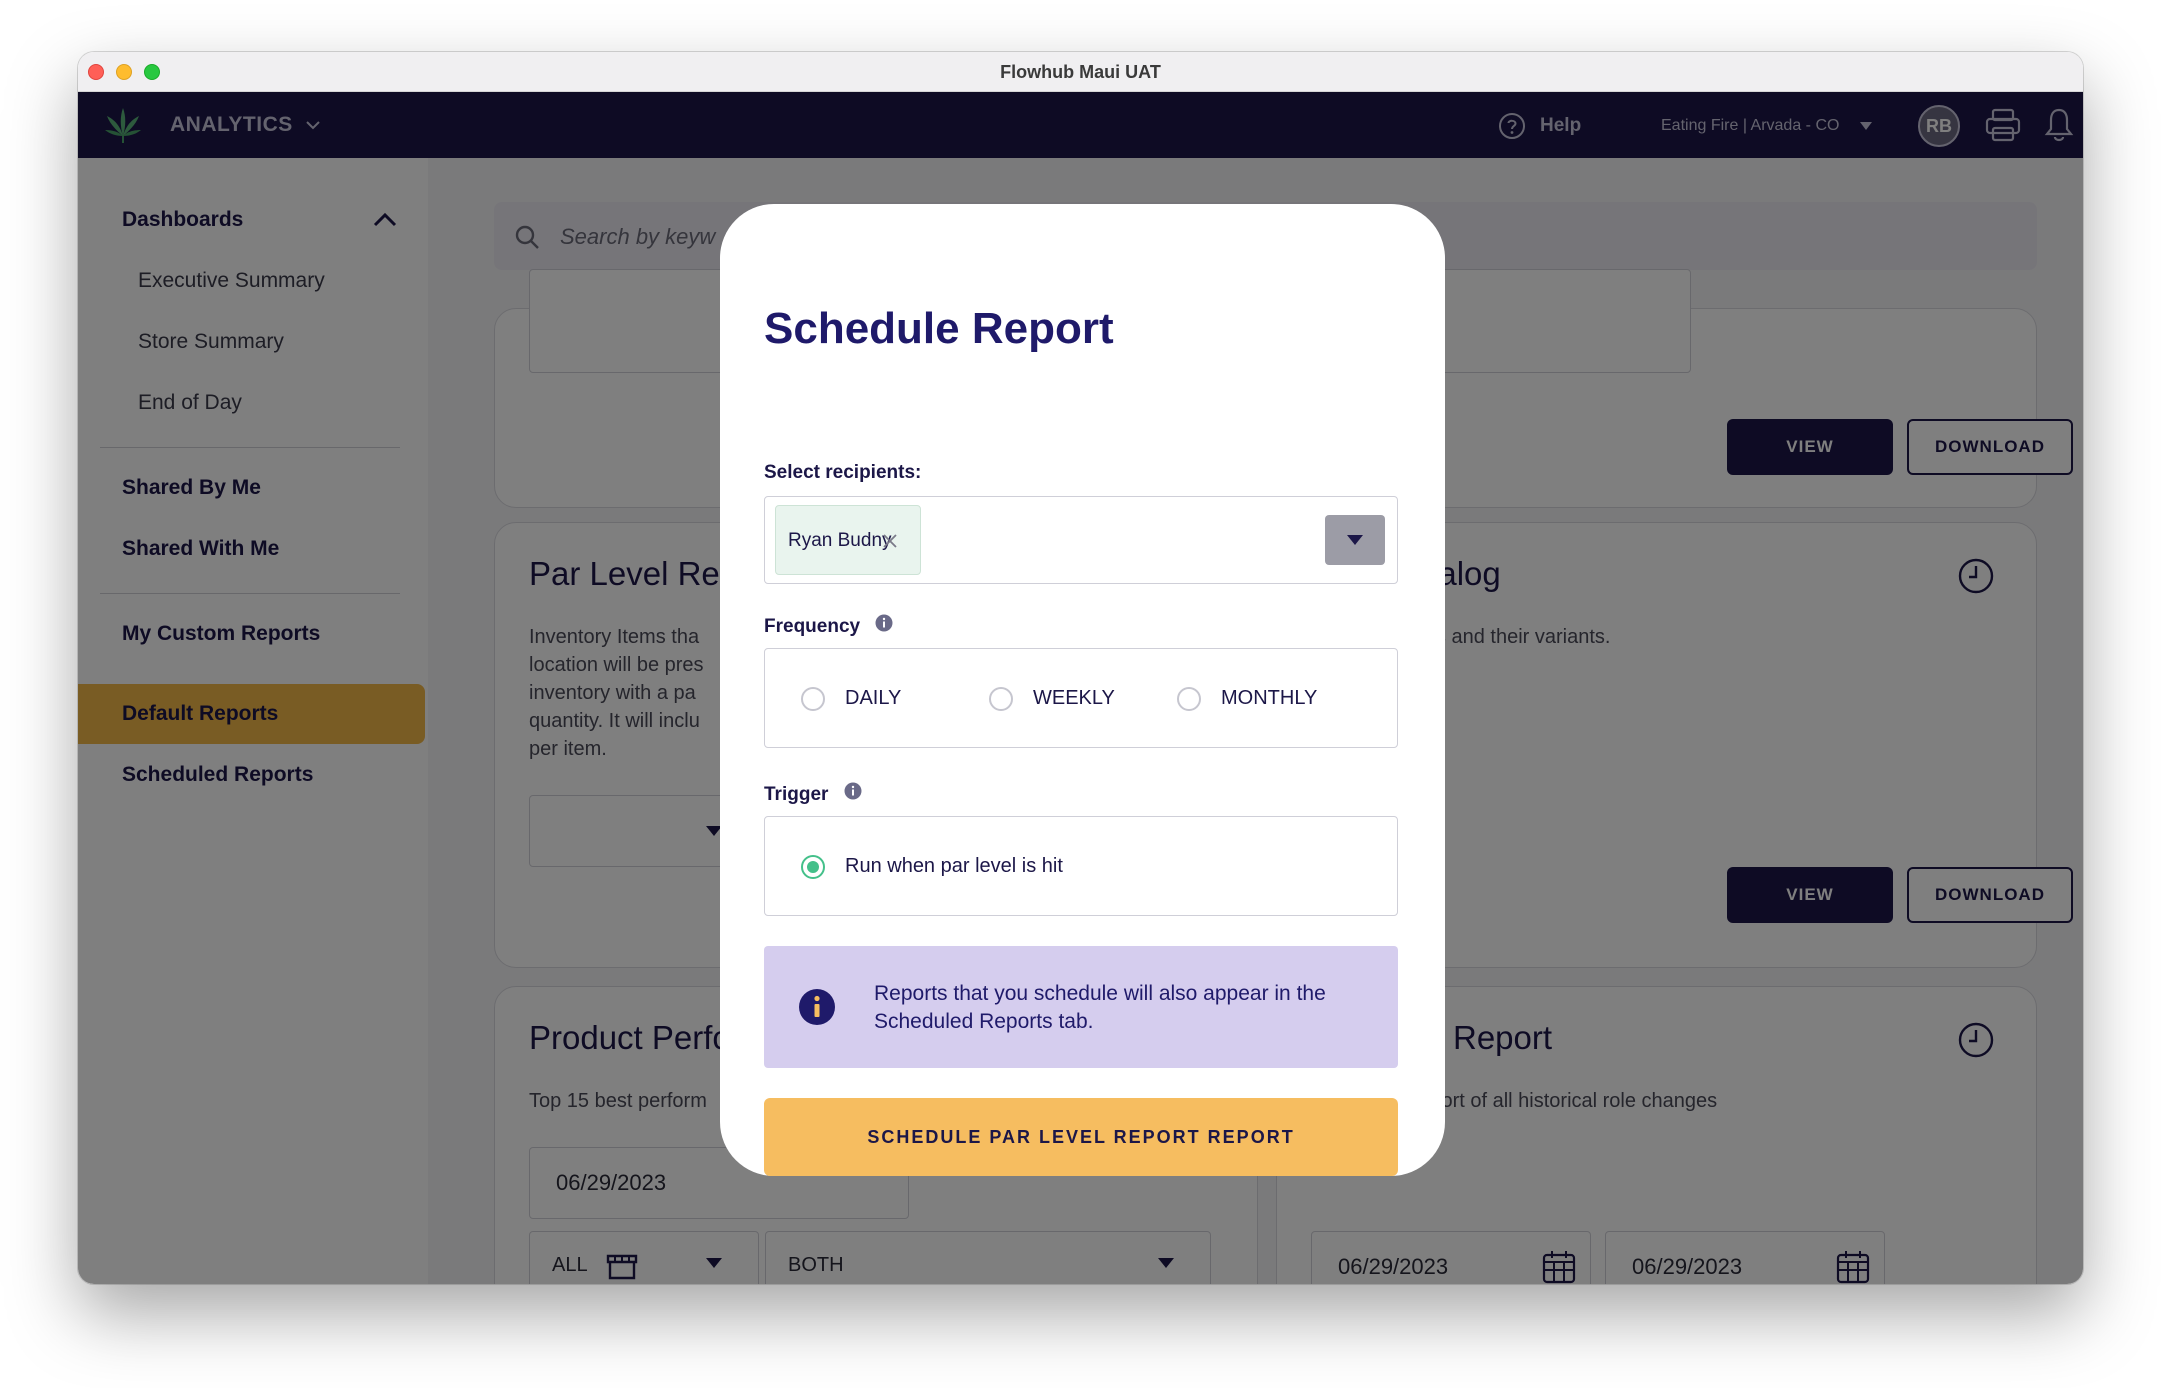  What do you see at coordinates (813, 867) in the screenshot?
I see `trigger-par-level-radio` at bounding box center [813, 867].